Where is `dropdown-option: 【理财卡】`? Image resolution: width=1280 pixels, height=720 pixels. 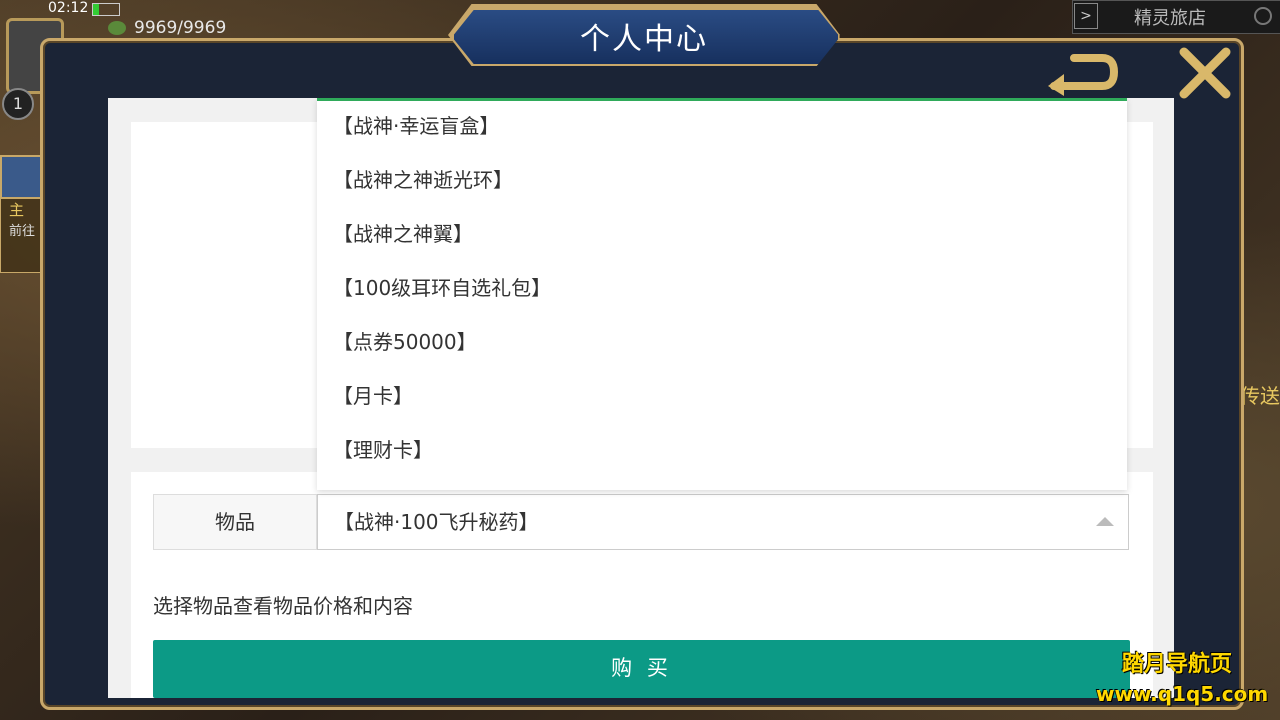 dropdown-option: 【理财卡】 is located at coordinates (722, 450).